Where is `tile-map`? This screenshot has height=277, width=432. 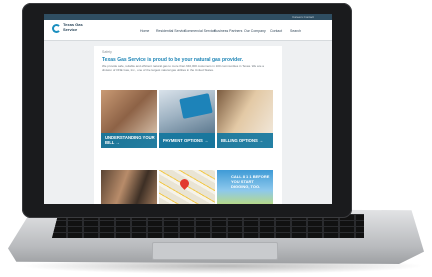 tile-map is located at coordinates (187, 187).